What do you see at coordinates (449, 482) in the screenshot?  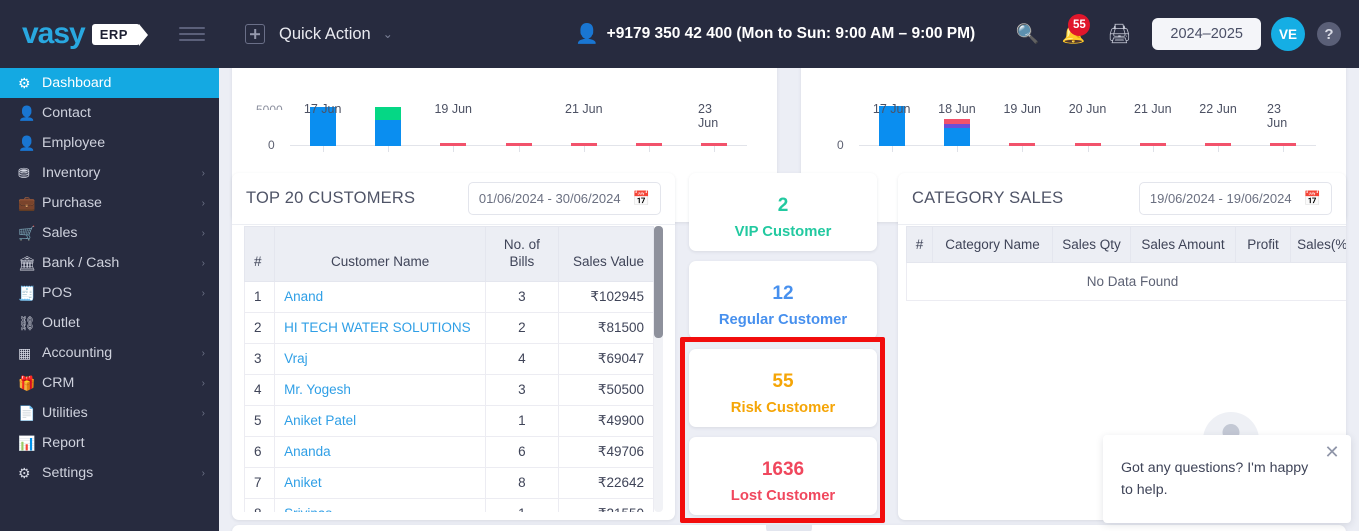 I see `table-row: 7 Aniket 8 ₹22642` at bounding box center [449, 482].